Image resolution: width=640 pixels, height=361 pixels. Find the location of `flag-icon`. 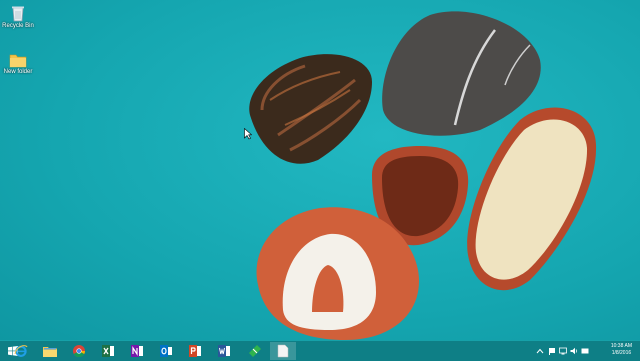

flag-icon is located at coordinates (552, 351).